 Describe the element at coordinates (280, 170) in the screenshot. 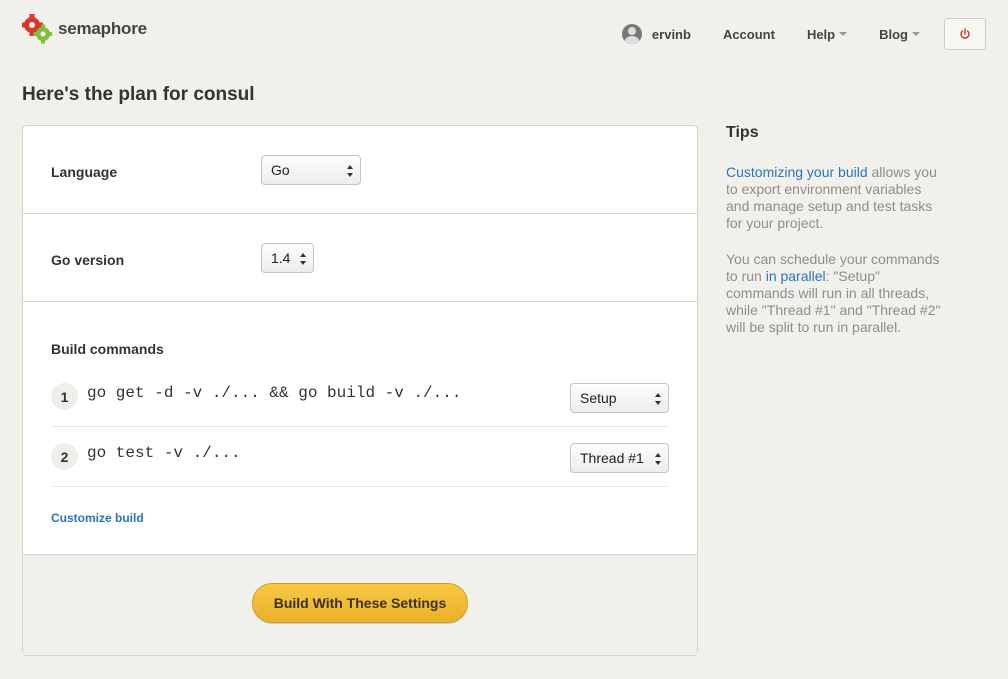

I see `language-select-value: Go` at that location.